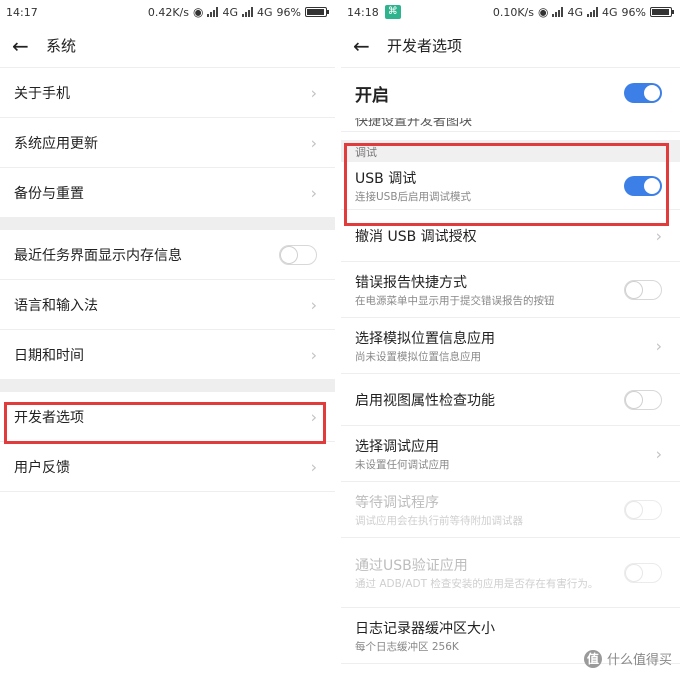  Describe the element at coordinates (167, 417) in the screenshot. I see `settings-item-developer-options: 开发者选项 ›` at that location.